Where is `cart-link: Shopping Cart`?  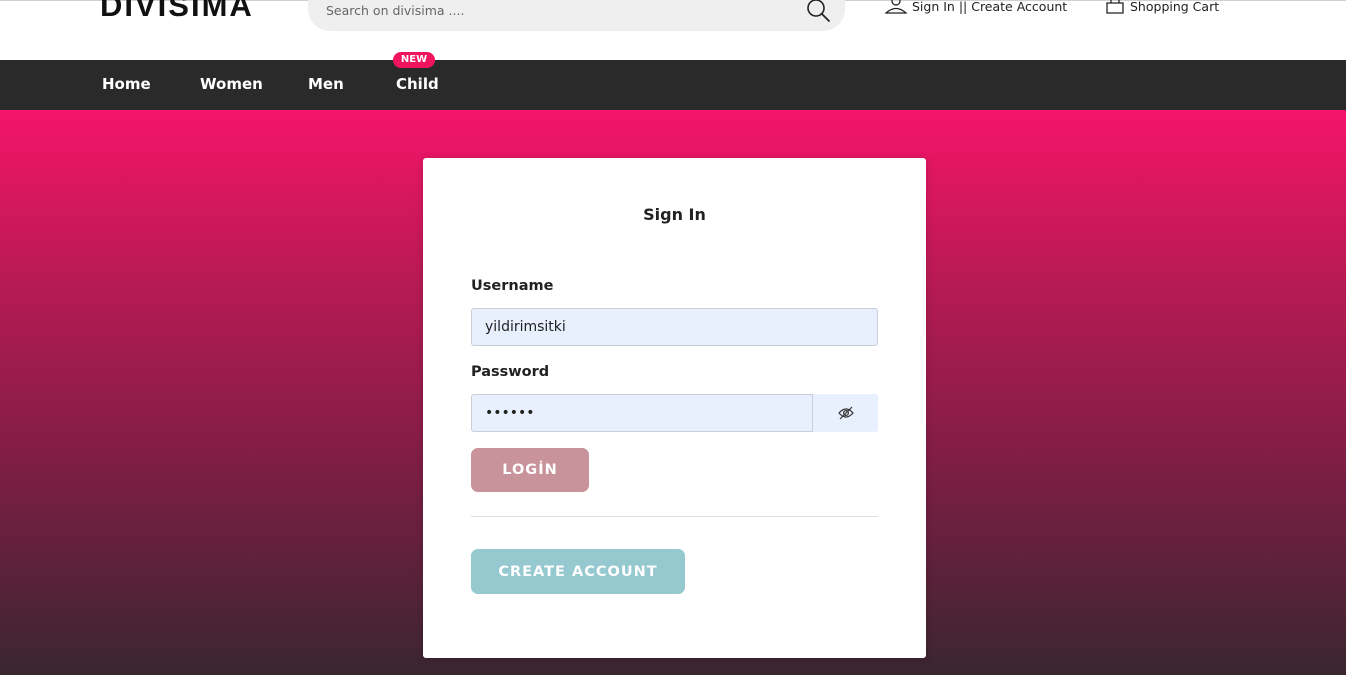 cart-link: Shopping Cart is located at coordinates (1162, 7).